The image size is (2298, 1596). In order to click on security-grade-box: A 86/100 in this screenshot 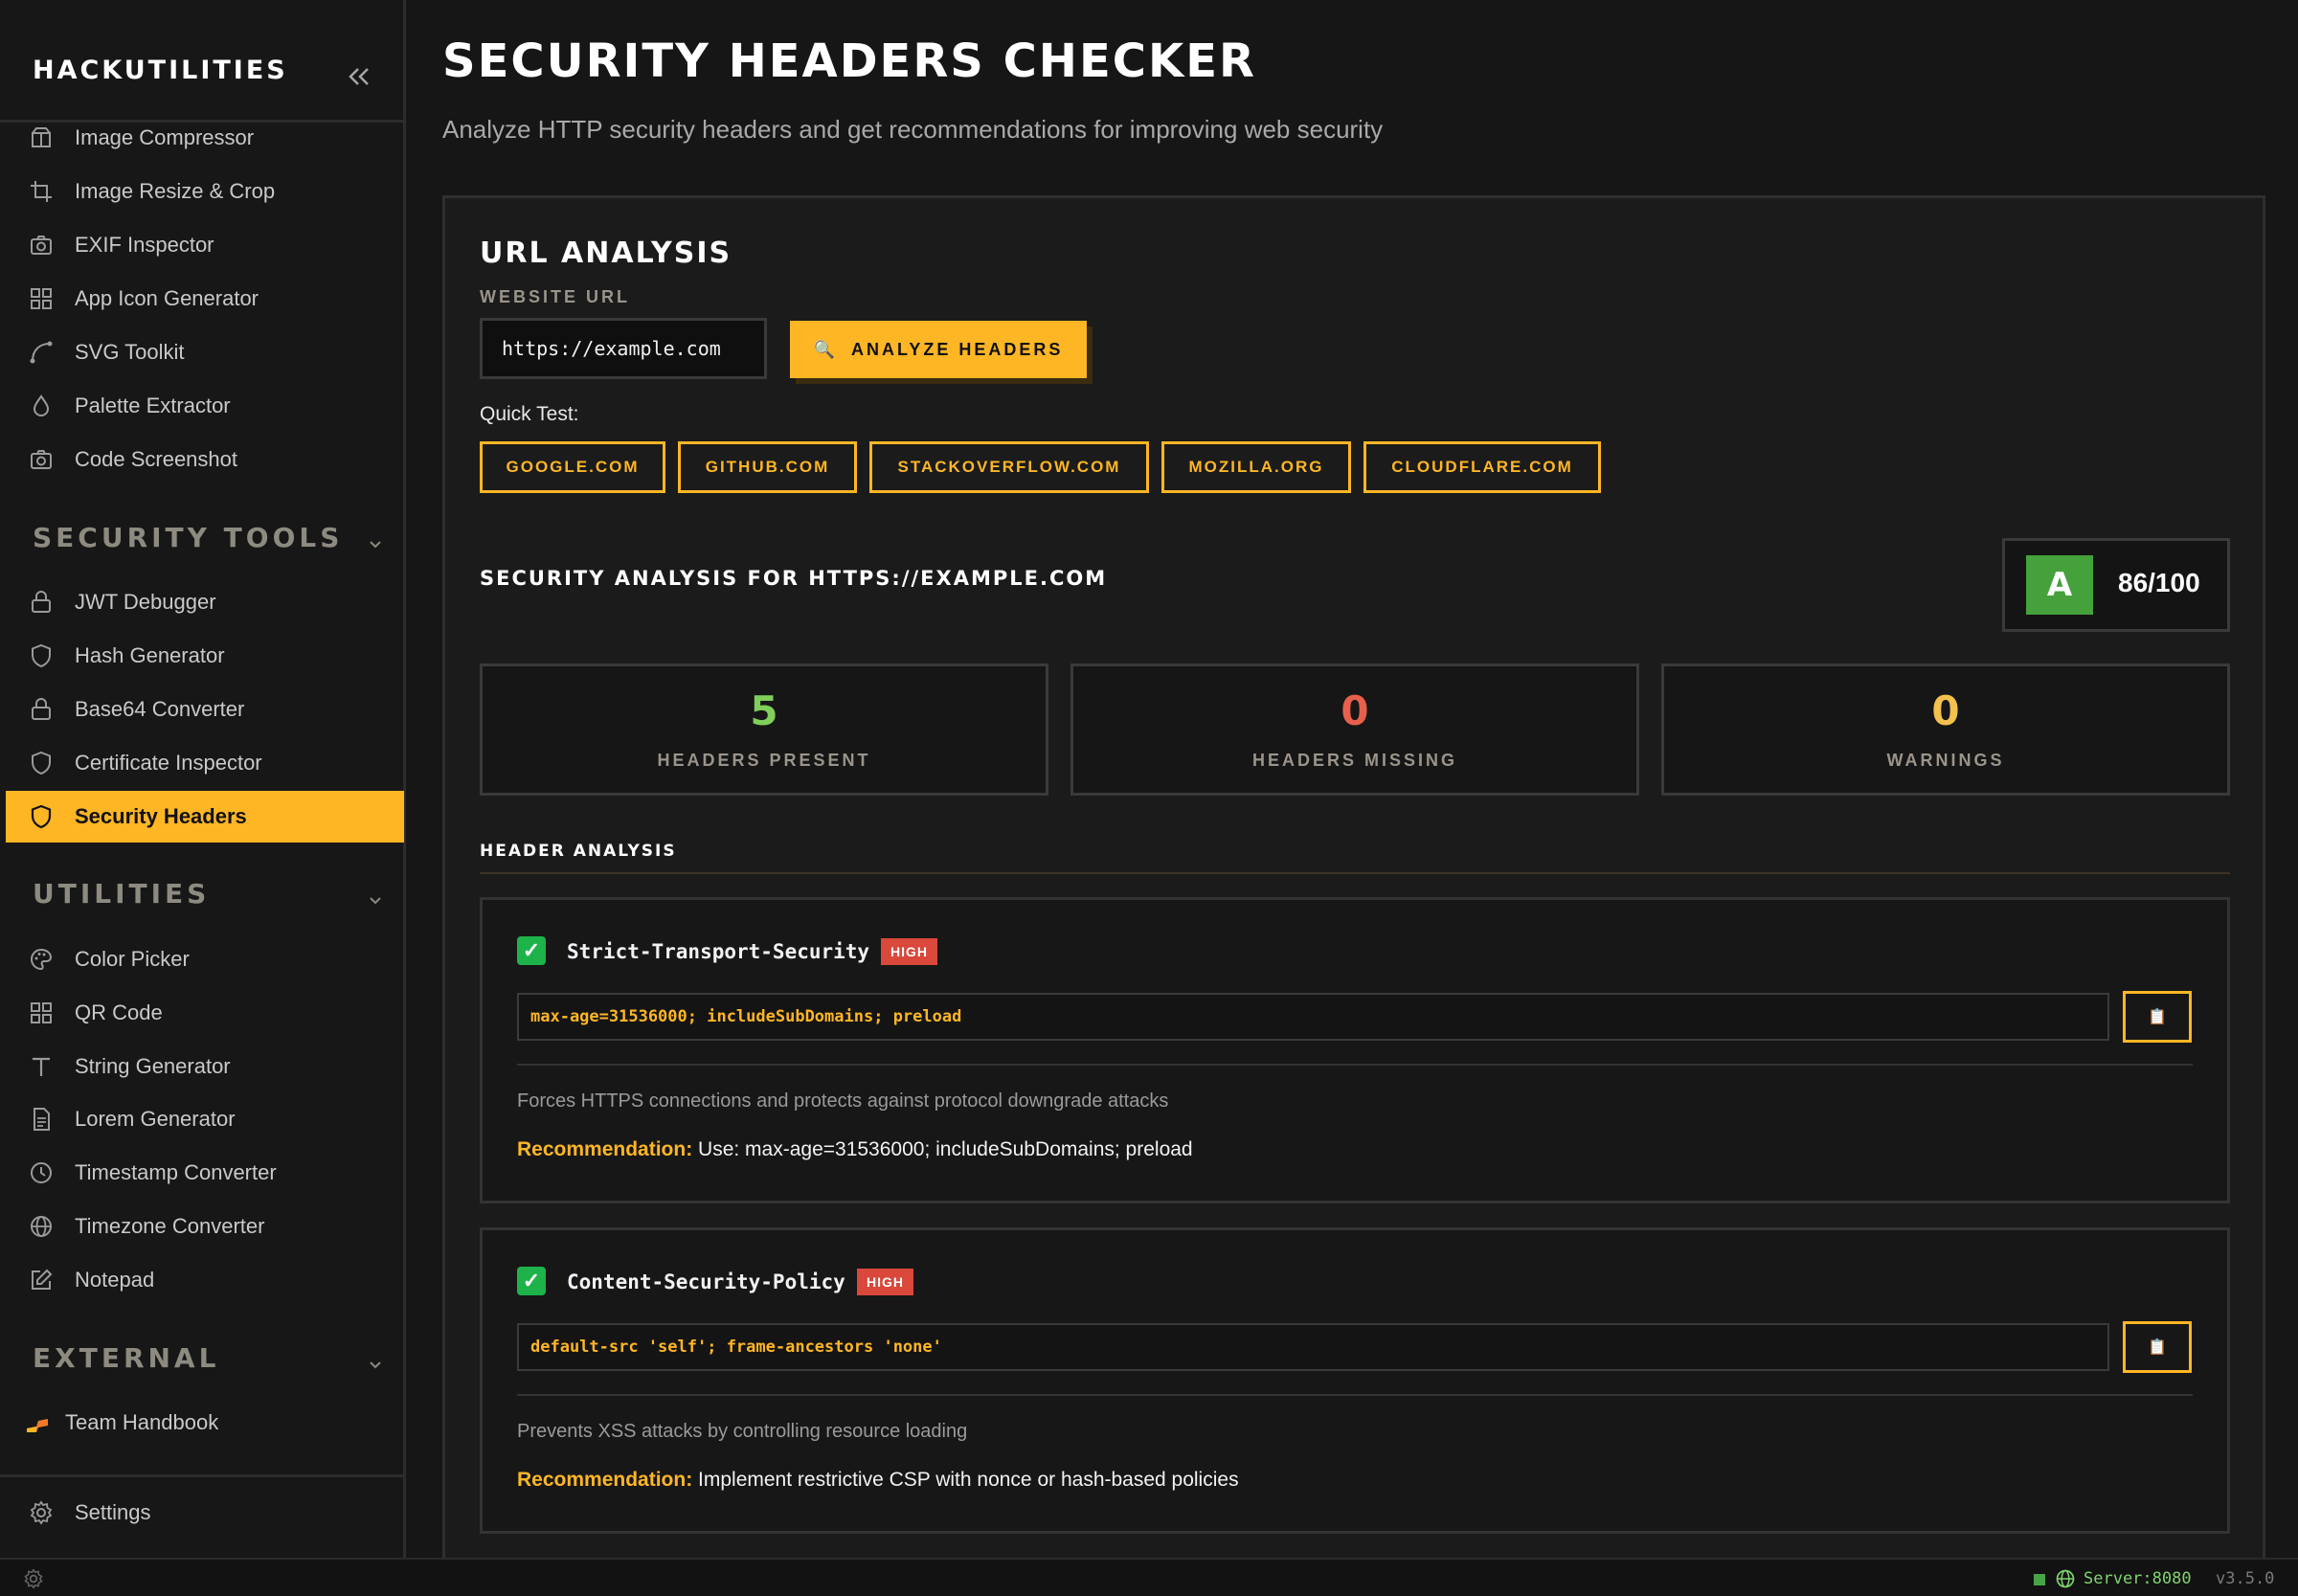, I will do `click(2116, 585)`.